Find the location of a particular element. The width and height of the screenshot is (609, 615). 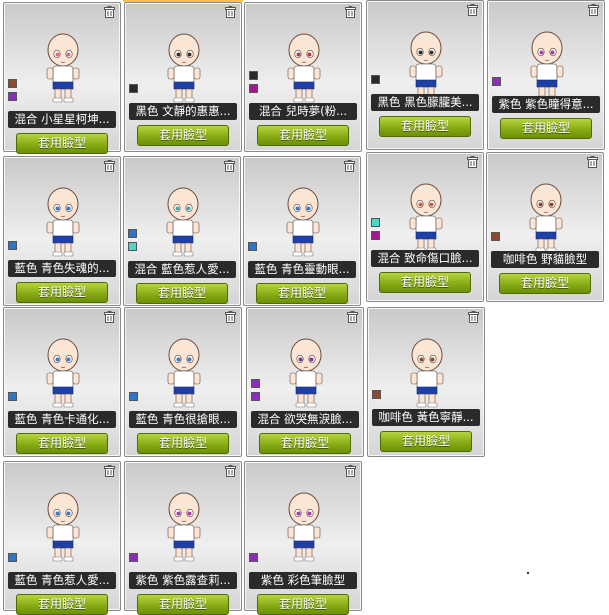

face-card: 藍色 青色很搶眼... 套用臉型 is located at coordinates (183, 382).